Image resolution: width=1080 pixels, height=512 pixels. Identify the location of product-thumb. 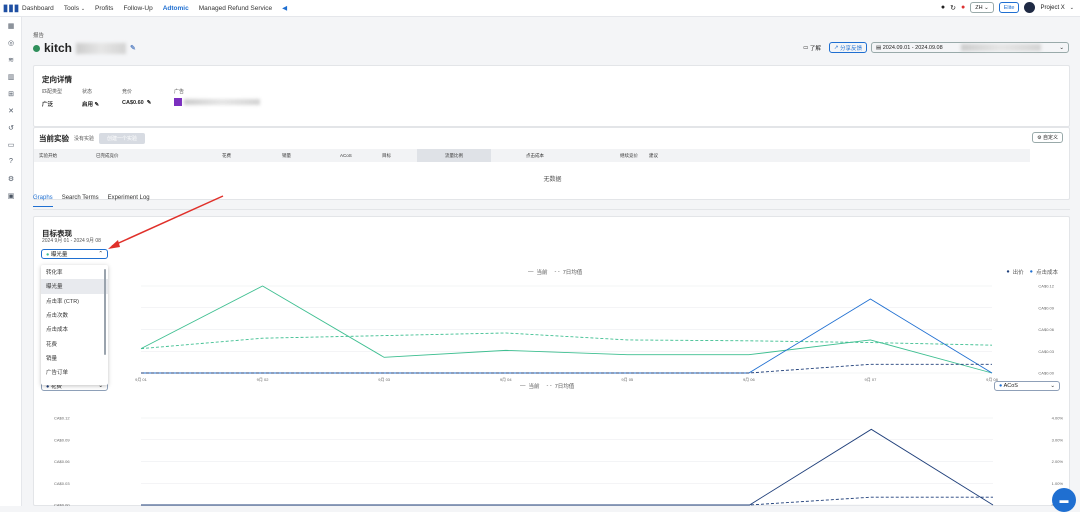
(178, 102).